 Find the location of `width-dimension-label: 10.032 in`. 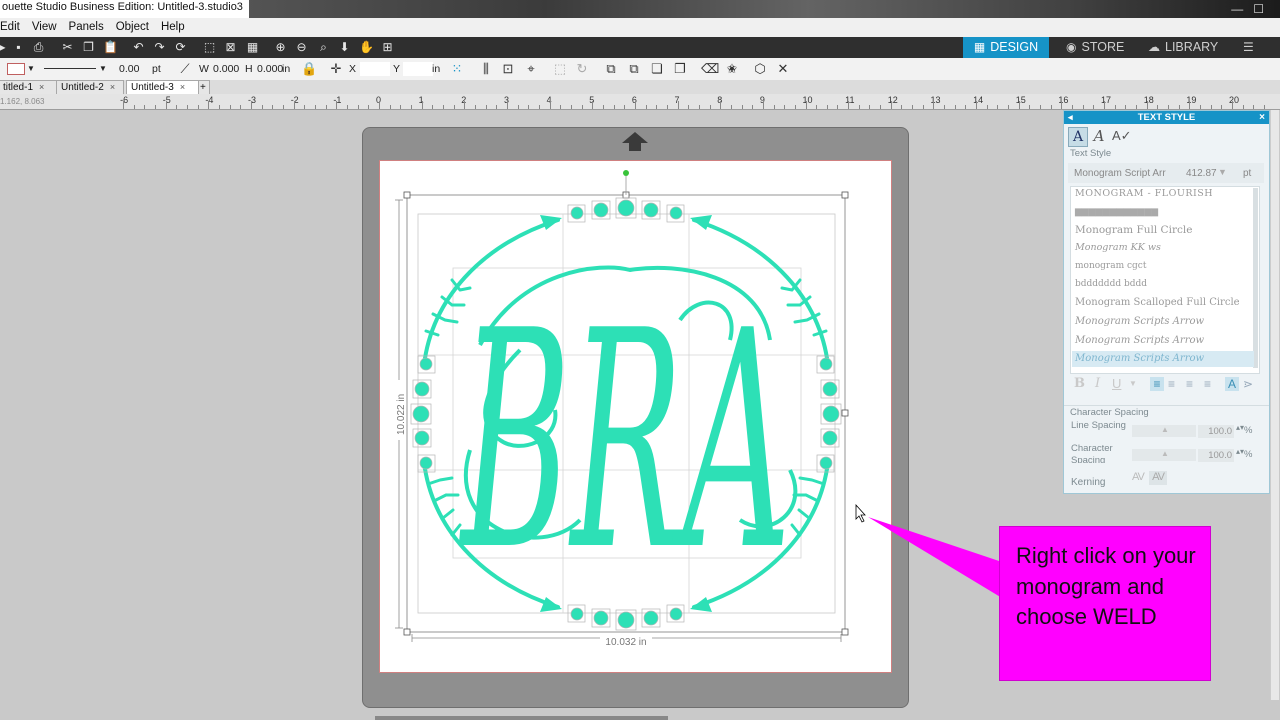

width-dimension-label: 10.032 in is located at coordinates (625, 642).